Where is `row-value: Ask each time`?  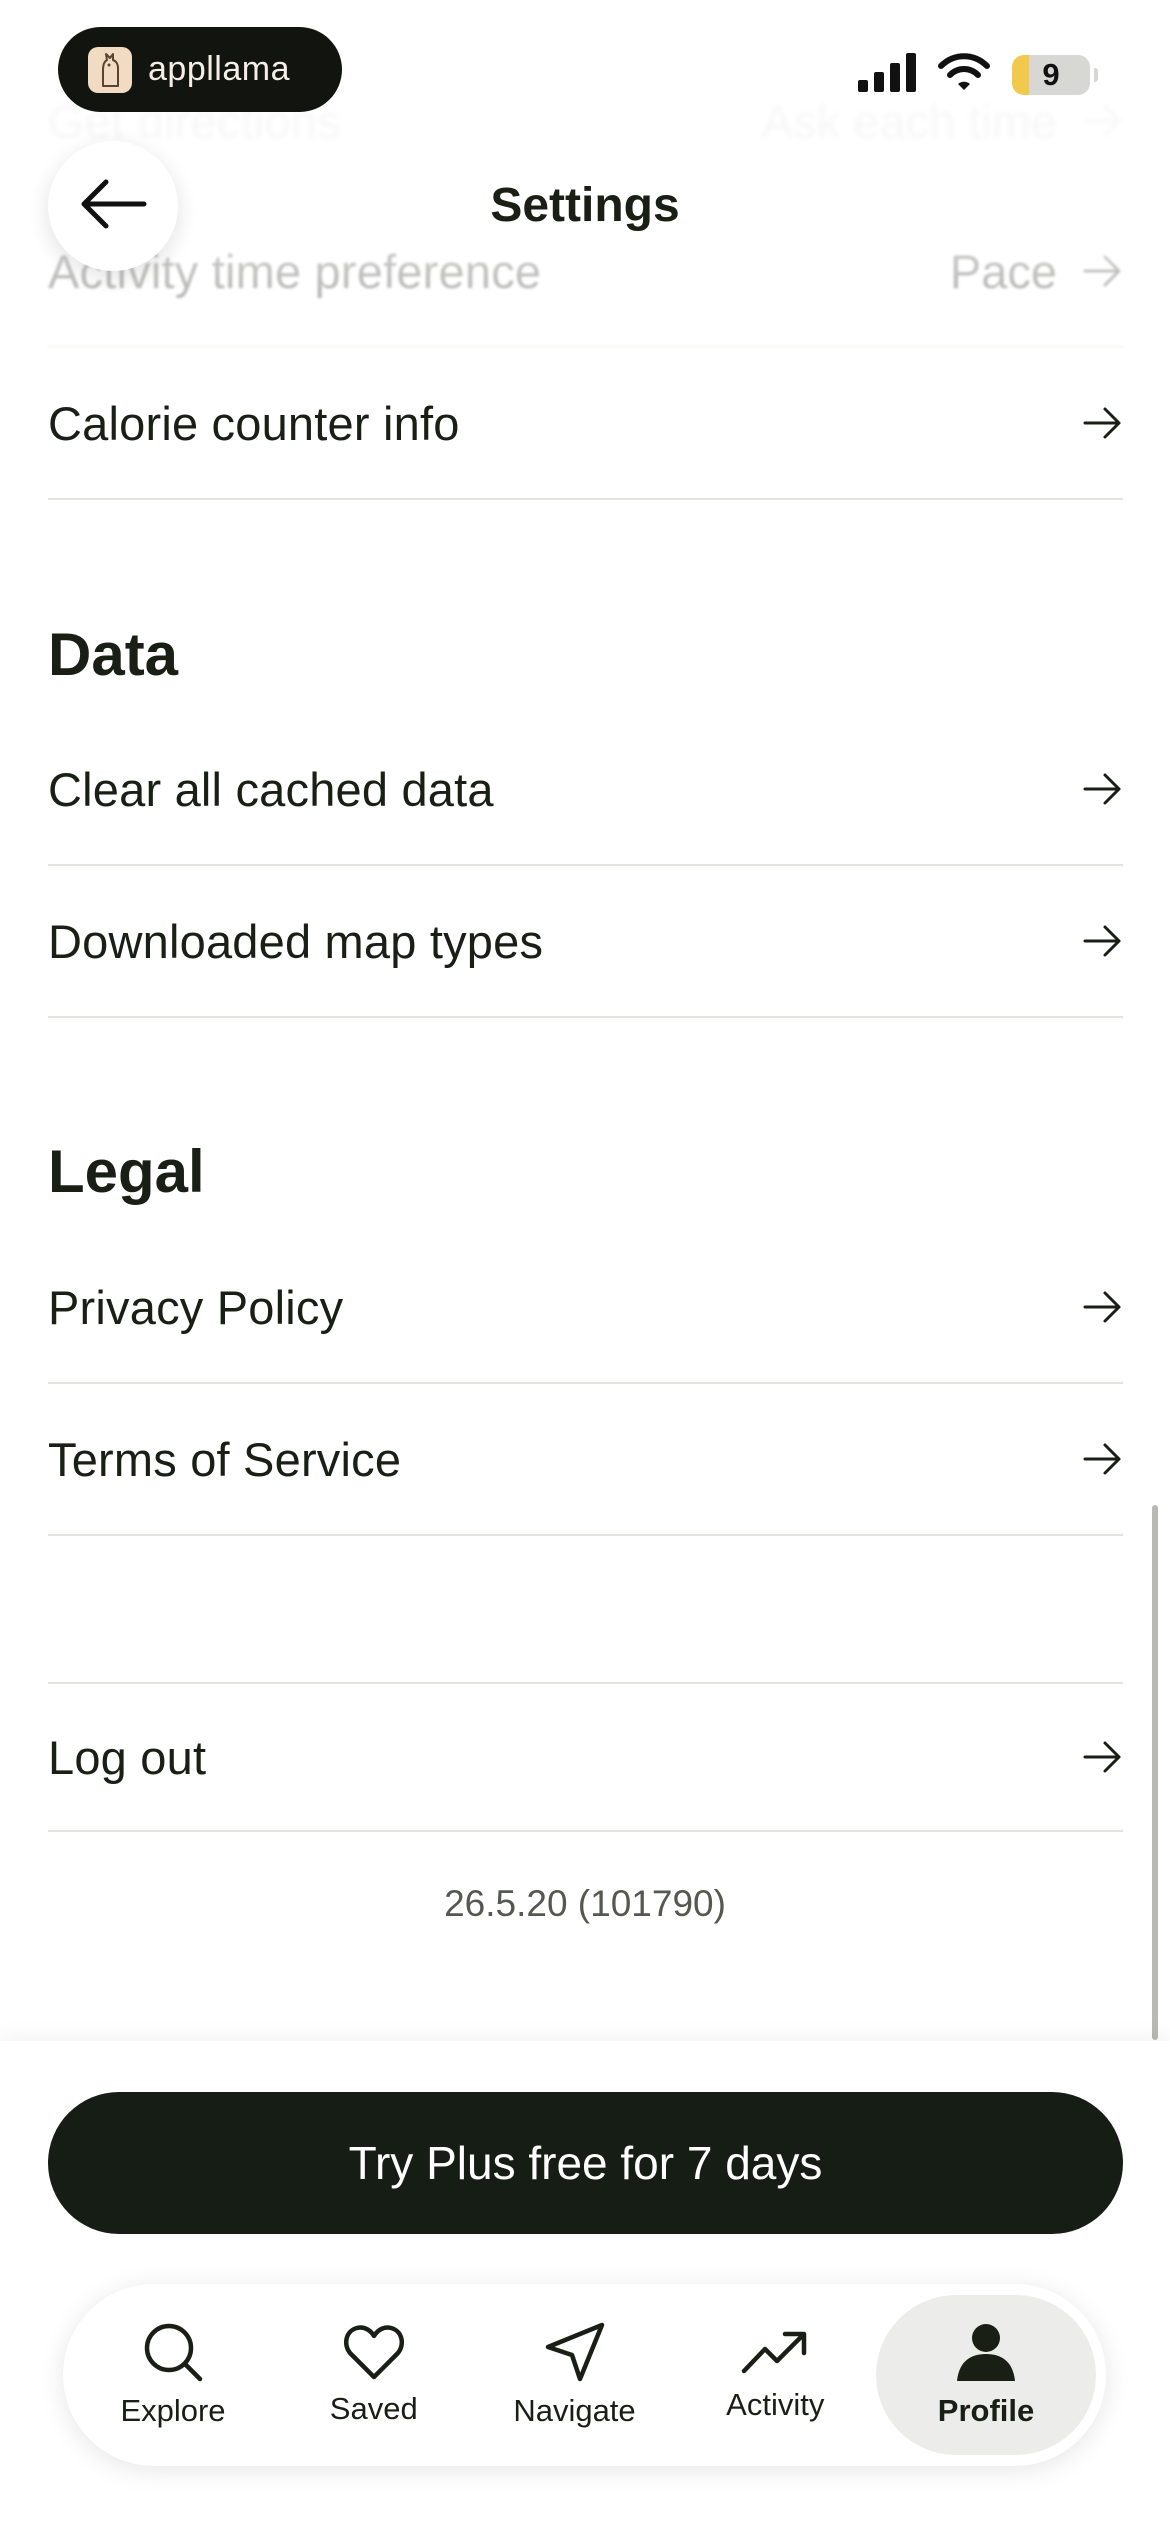 row-value: Ask each time is located at coordinates (909, 121).